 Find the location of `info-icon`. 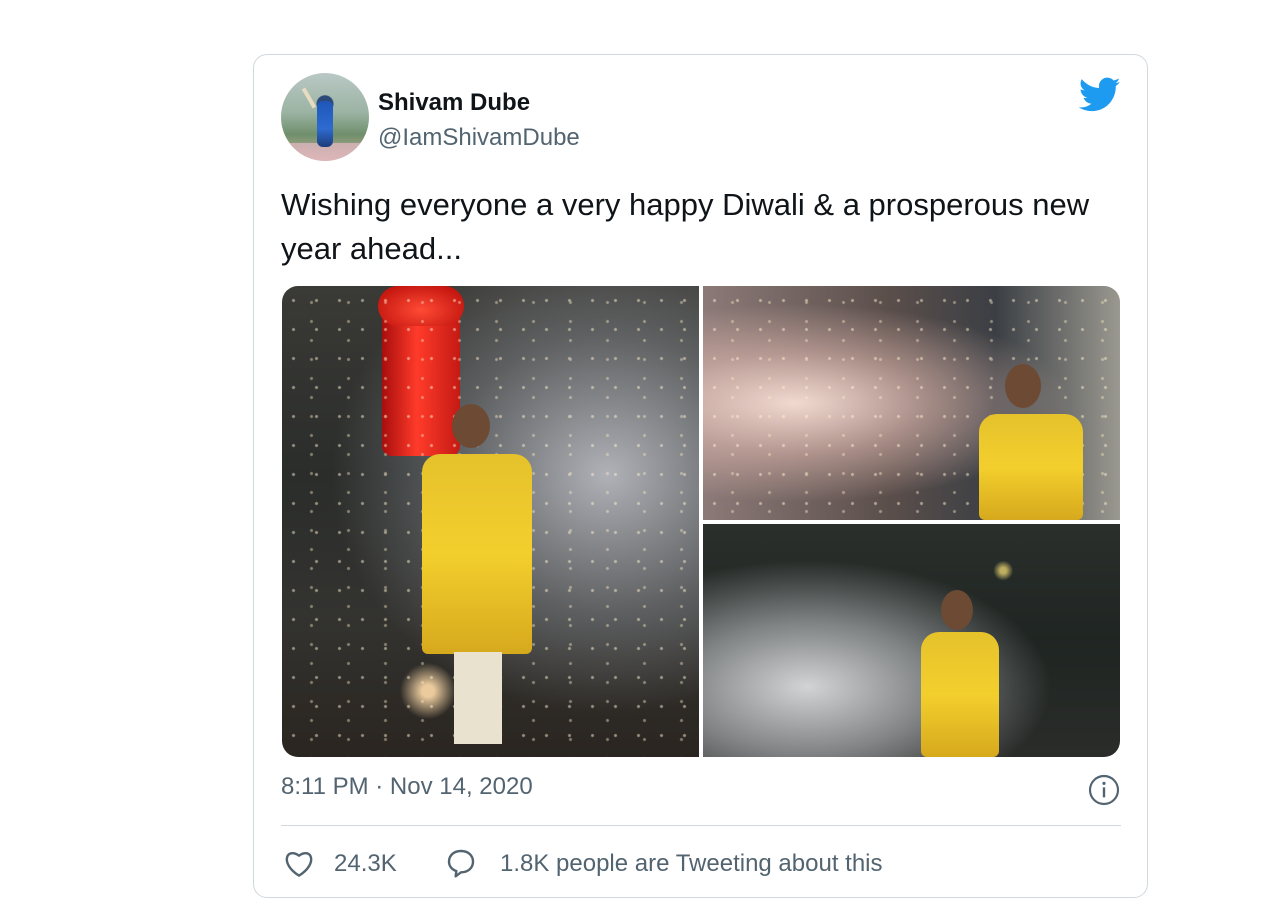

info-icon is located at coordinates (1104, 790).